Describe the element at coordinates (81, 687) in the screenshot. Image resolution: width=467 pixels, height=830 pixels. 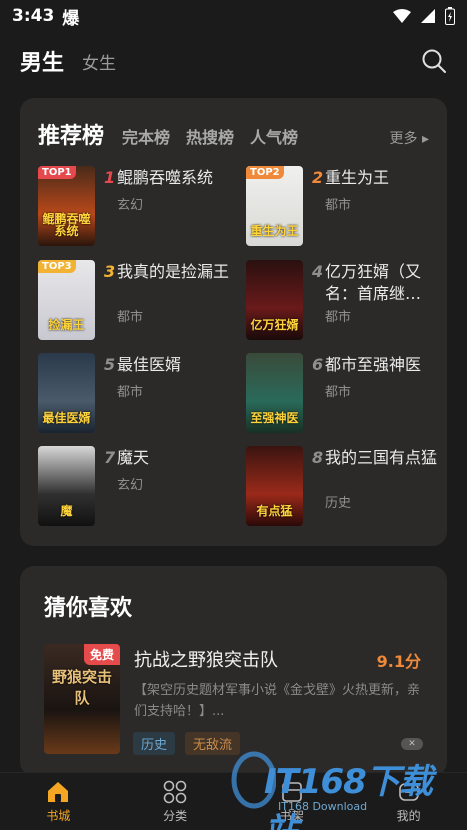
I see `cover-title: 野狼突击队` at that location.